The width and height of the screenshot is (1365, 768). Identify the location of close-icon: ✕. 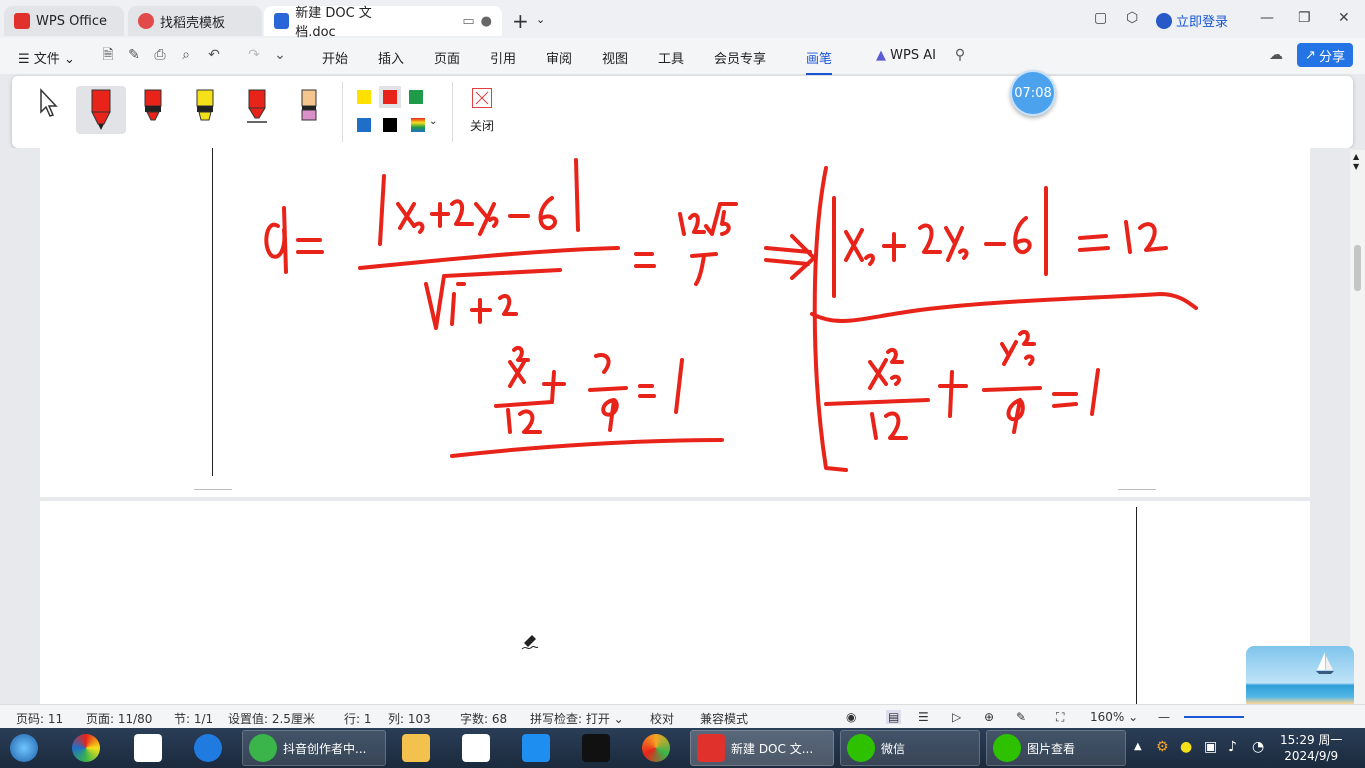
(1344, 18).